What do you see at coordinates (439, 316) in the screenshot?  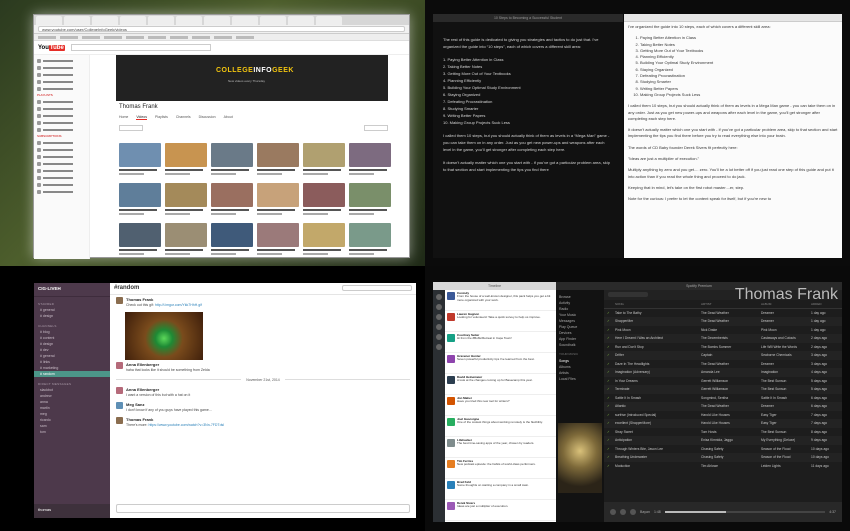 I see `mentions-icon` at bounding box center [439, 316].